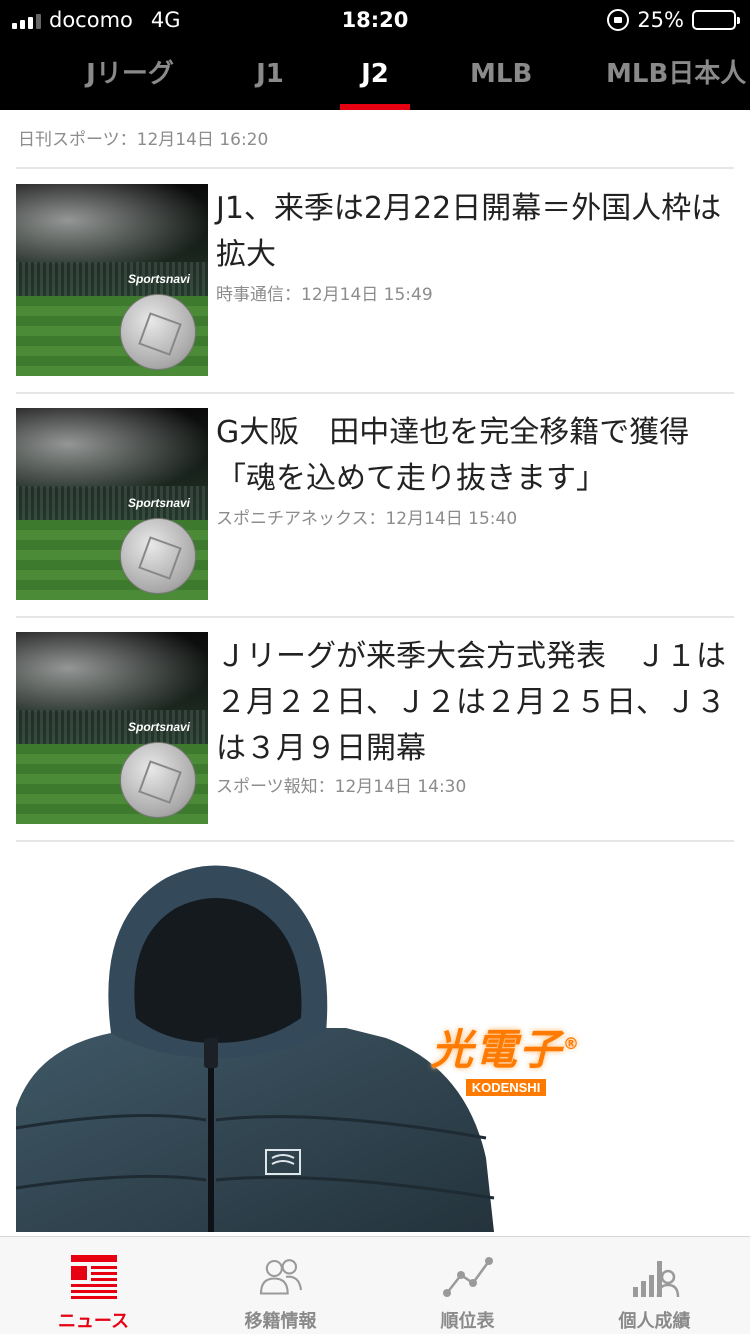 Image resolution: width=750 pixels, height=1334 pixels. I want to click on tab-label: Jリーグ, so click(130, 74).